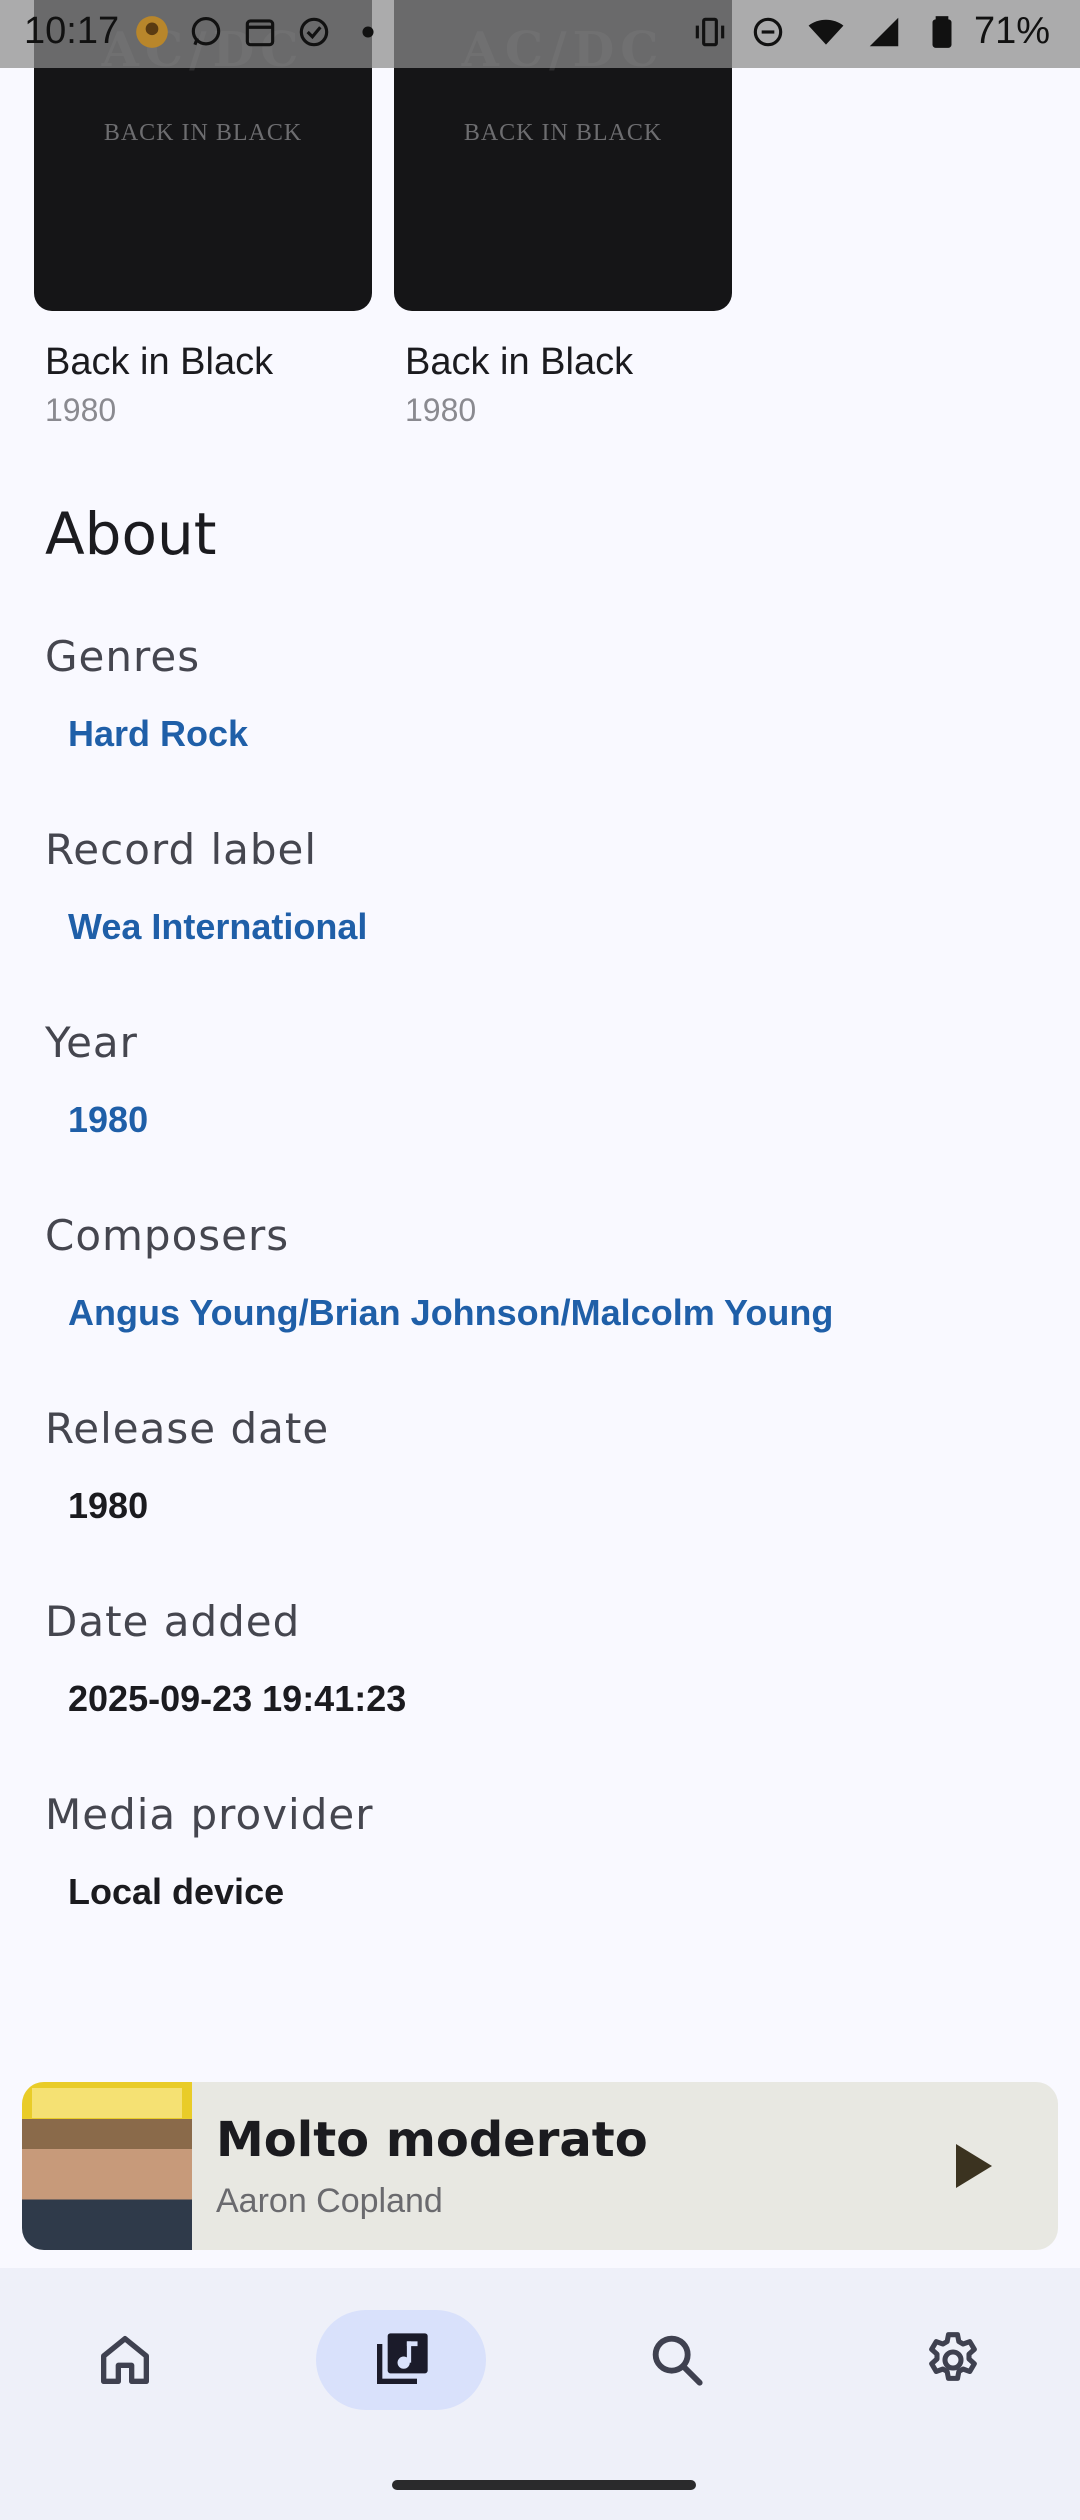  Describe the element at coordinates (237, 1698) in the screenshot. I see `date-added-value: 2025-09-23 19:41:23` at that location.